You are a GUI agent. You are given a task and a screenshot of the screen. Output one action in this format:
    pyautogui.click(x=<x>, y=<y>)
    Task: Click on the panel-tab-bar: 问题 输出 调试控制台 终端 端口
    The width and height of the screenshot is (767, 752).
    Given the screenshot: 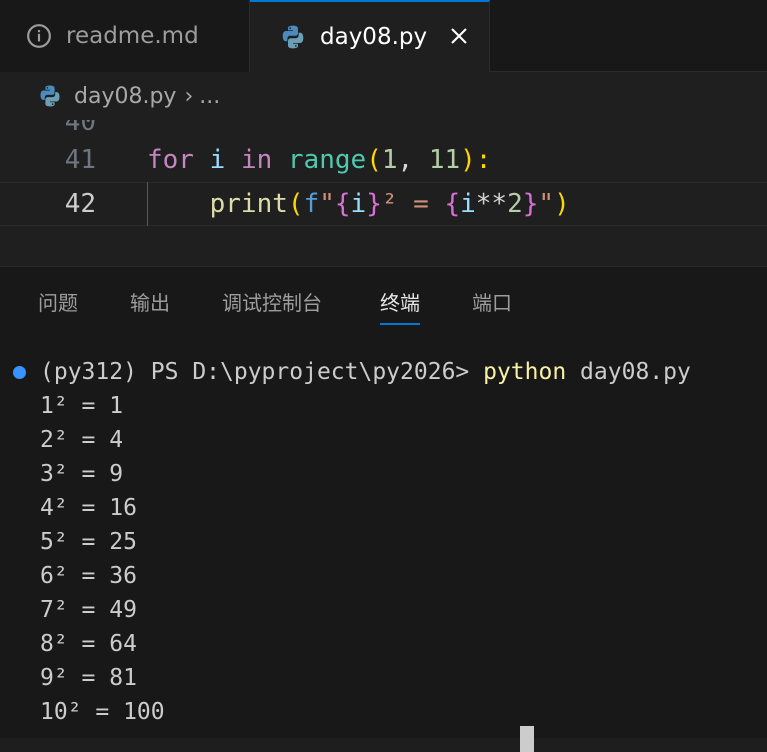 What is the action you would take?
    pyautogui.click(x=383, y=299)
    